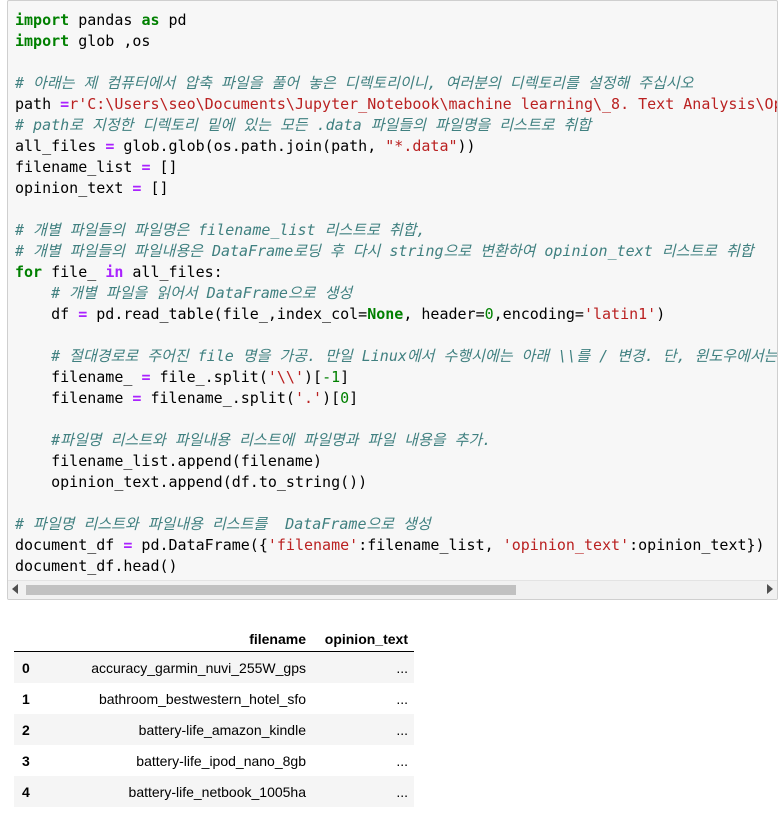 Image resolution: width=783 pixels, height=822 pixels. I want to click on string-literal: 'filename', so click(313, 545).